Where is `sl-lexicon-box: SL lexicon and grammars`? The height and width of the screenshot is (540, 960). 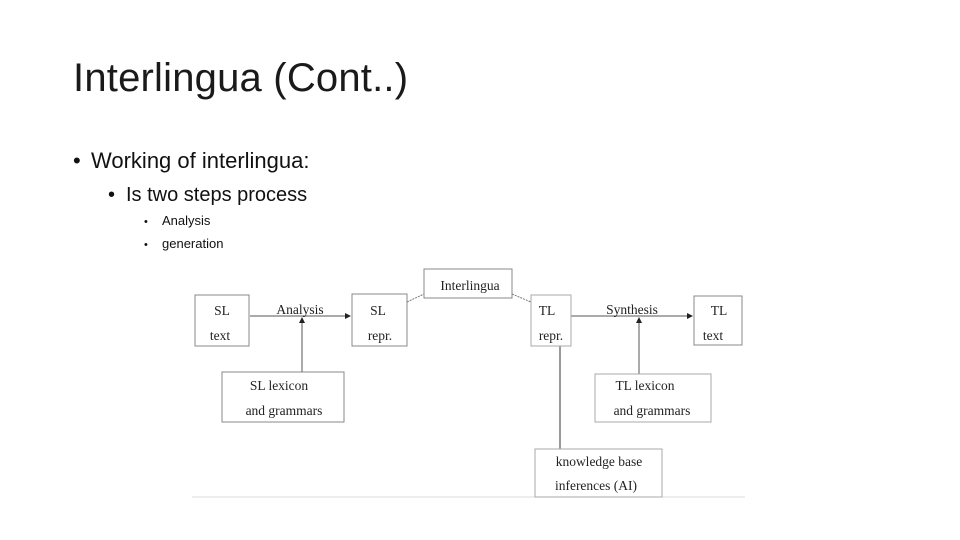
sl-lexicon-box: SL lexicon and grammars is located at coordinates (283, 397).